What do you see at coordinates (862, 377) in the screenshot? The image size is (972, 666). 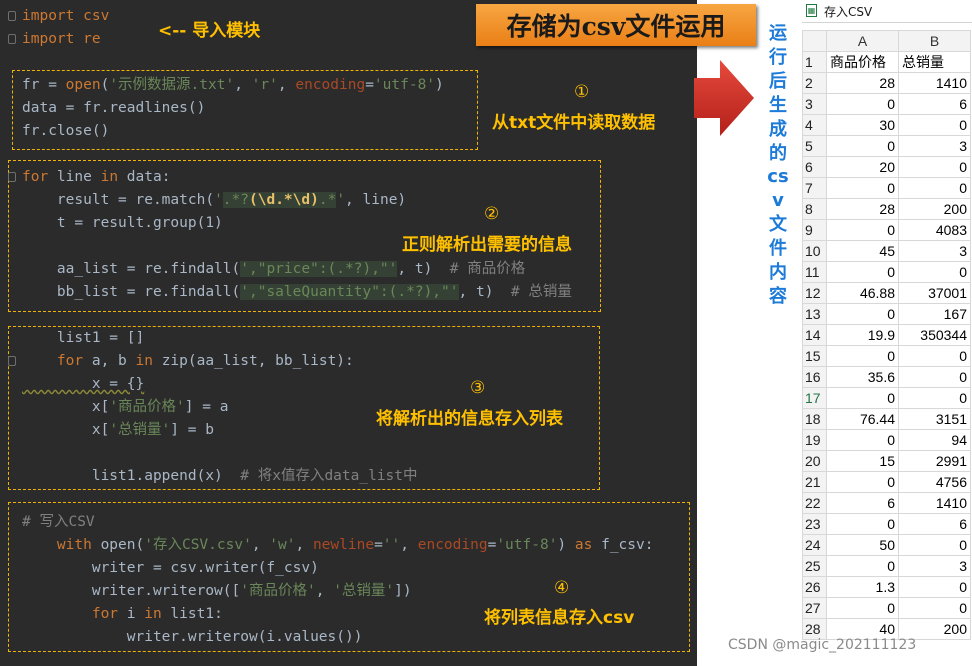 I see `table-cell: 35.6` at bounding box center [862, 377].